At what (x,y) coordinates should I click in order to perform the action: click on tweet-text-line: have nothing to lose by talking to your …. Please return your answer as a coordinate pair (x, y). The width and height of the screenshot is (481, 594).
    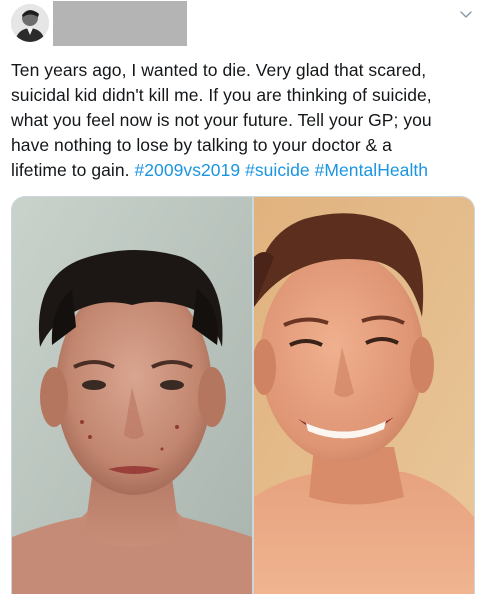
    Looking at the image, I should click on (201, 145).